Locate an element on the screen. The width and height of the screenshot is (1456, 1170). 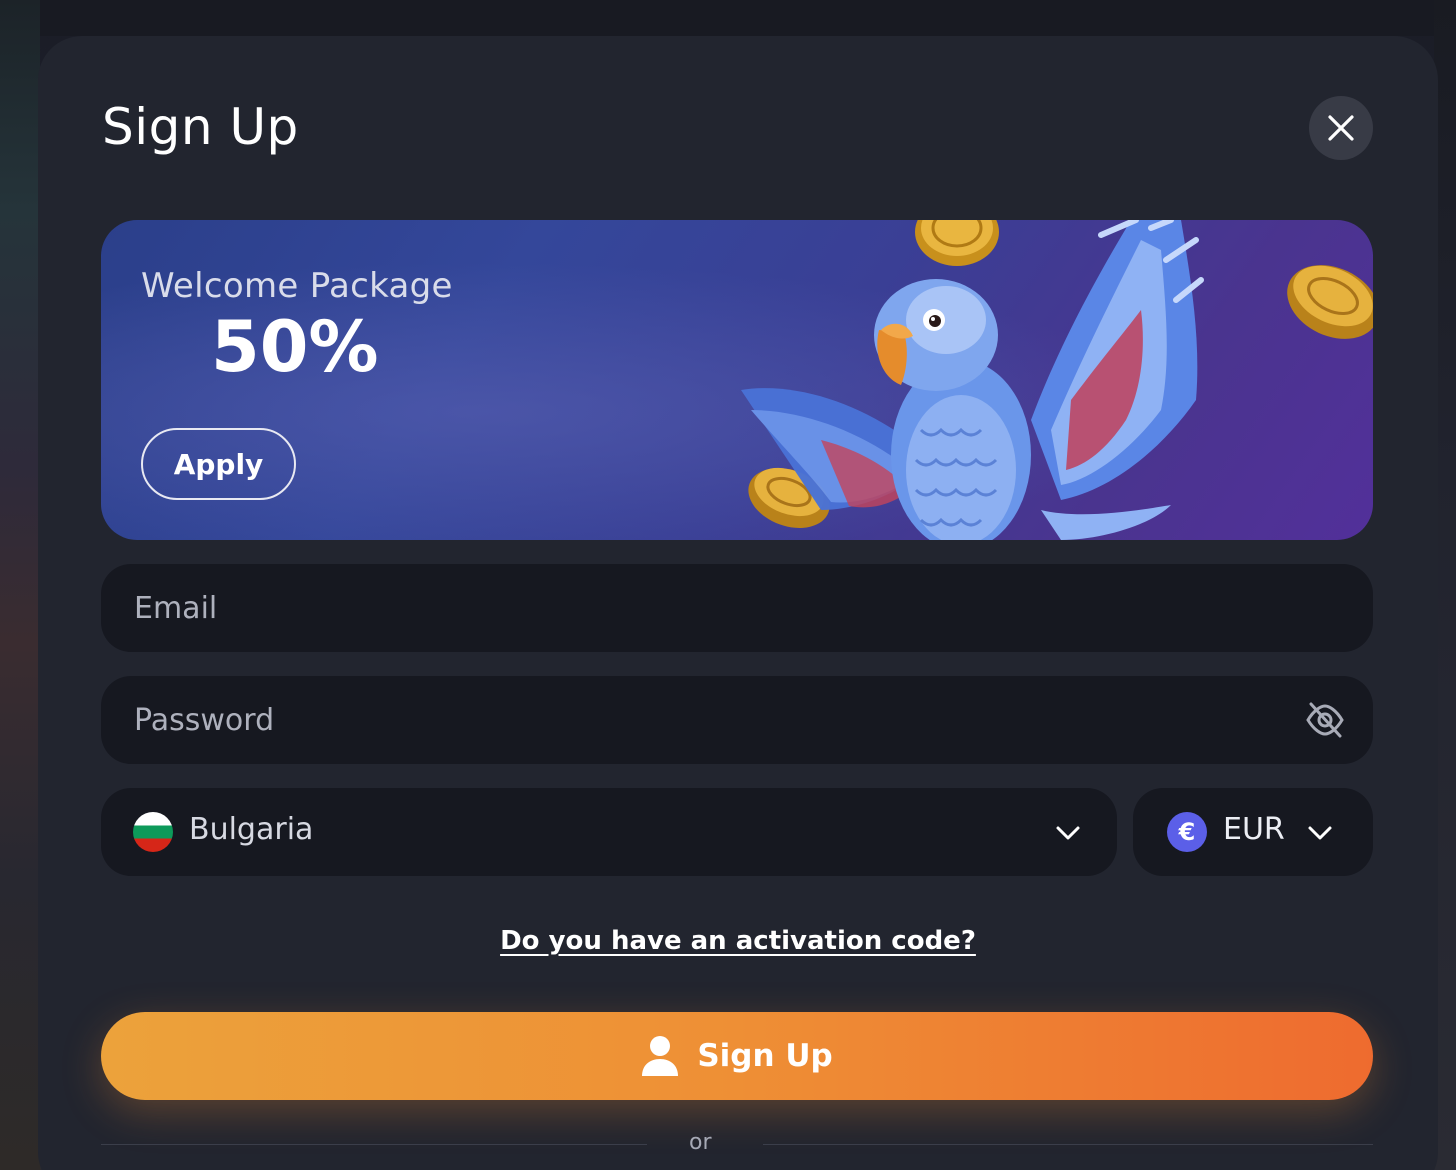
or-divider: or is located at coordinates (737, 1145).